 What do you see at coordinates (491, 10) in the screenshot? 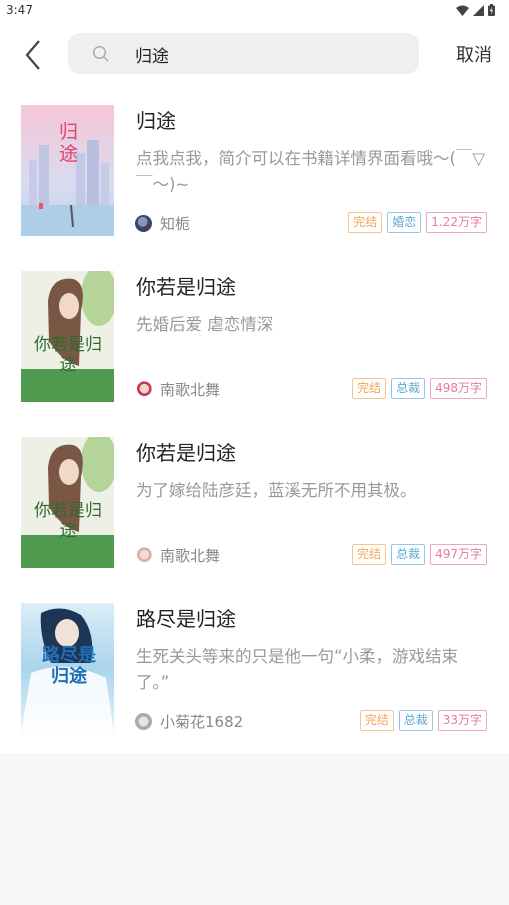
I see `battery-icon` at bounding box center [491, 10].